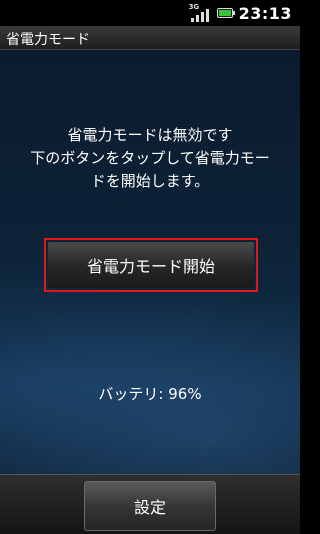 This screenshot has width=320, height=534. I want to click on settings-button: 設定, so click(150, 506).